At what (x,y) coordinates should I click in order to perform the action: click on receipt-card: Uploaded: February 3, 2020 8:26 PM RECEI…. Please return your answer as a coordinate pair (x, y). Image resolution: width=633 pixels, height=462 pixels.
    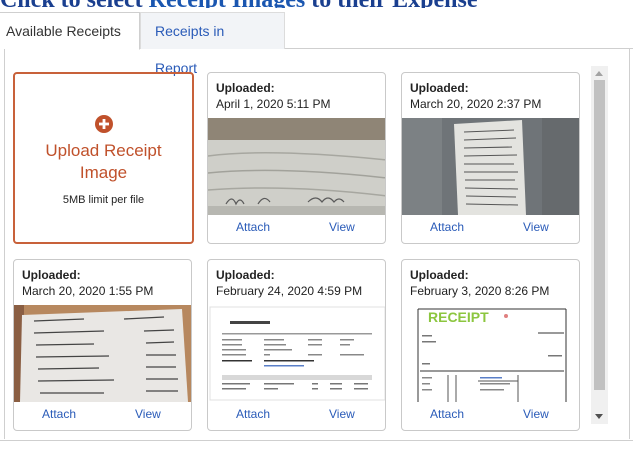
    Looking at the image, I should click on (490, 345).